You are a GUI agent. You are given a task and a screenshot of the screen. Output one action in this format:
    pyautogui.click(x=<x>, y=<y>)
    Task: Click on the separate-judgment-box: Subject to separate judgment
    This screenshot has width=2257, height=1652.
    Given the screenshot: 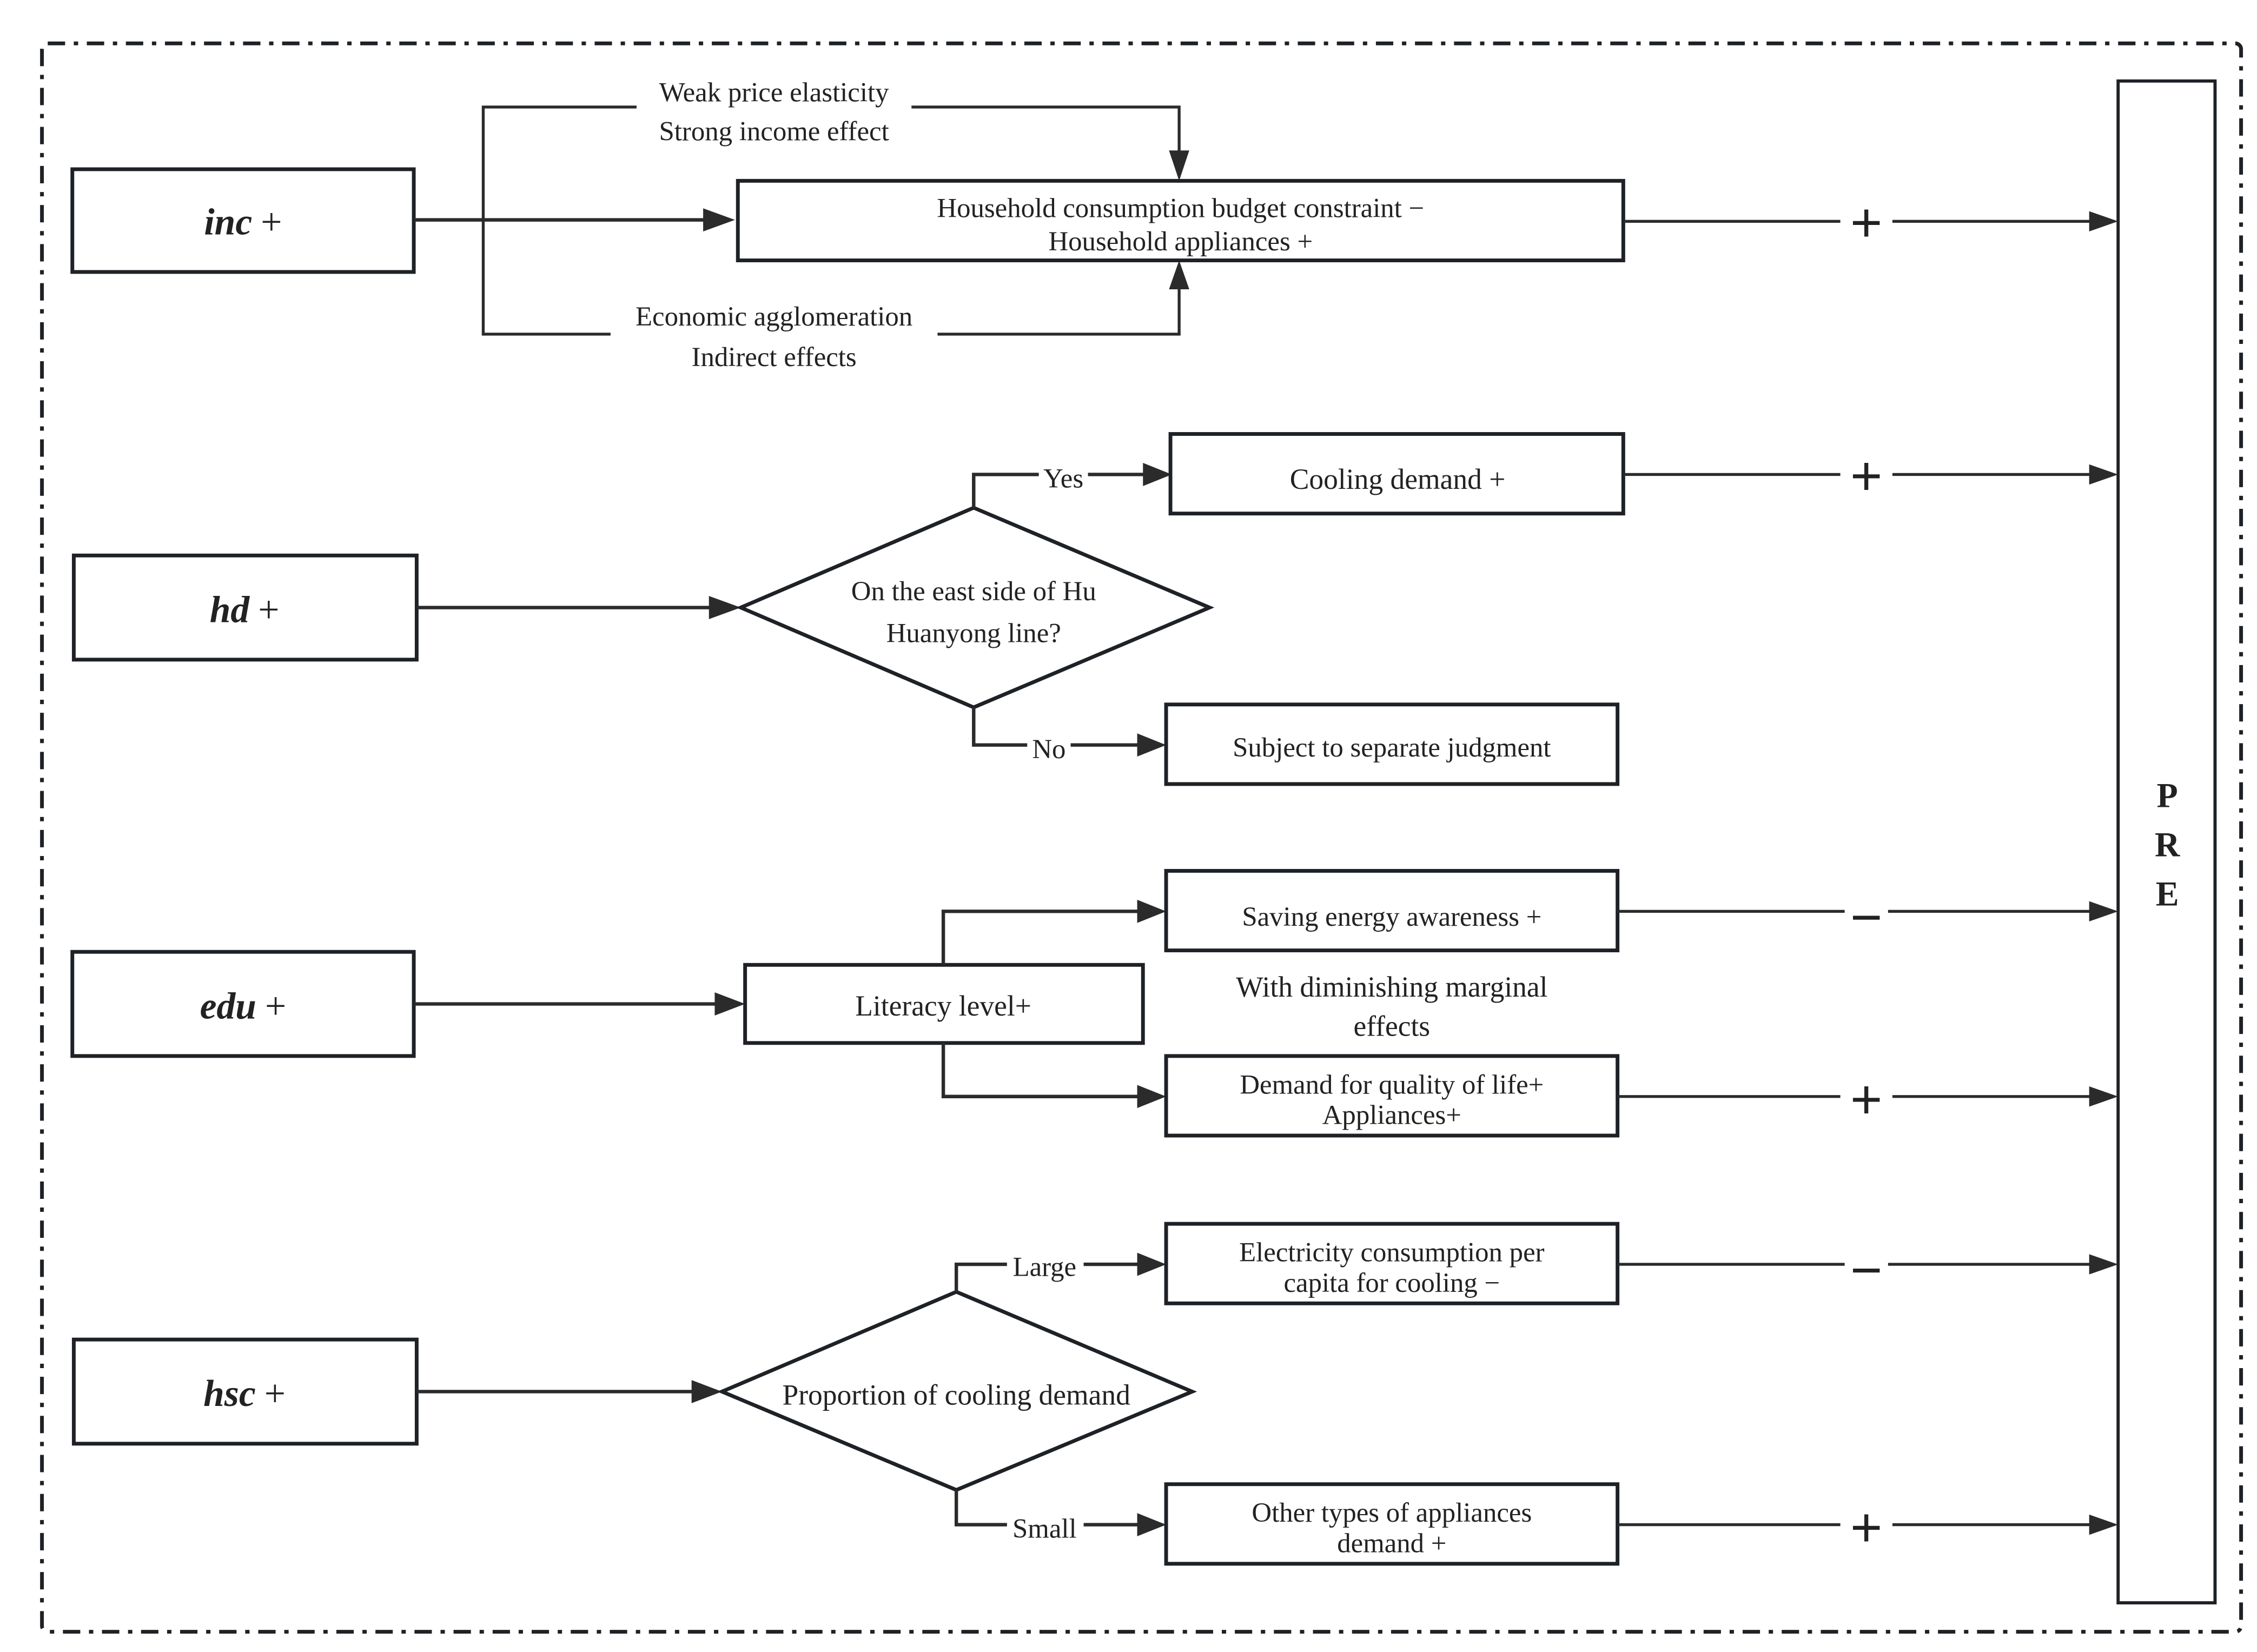 What is the action you would take?
    pyautogui.click(x=1392, y=744)
    